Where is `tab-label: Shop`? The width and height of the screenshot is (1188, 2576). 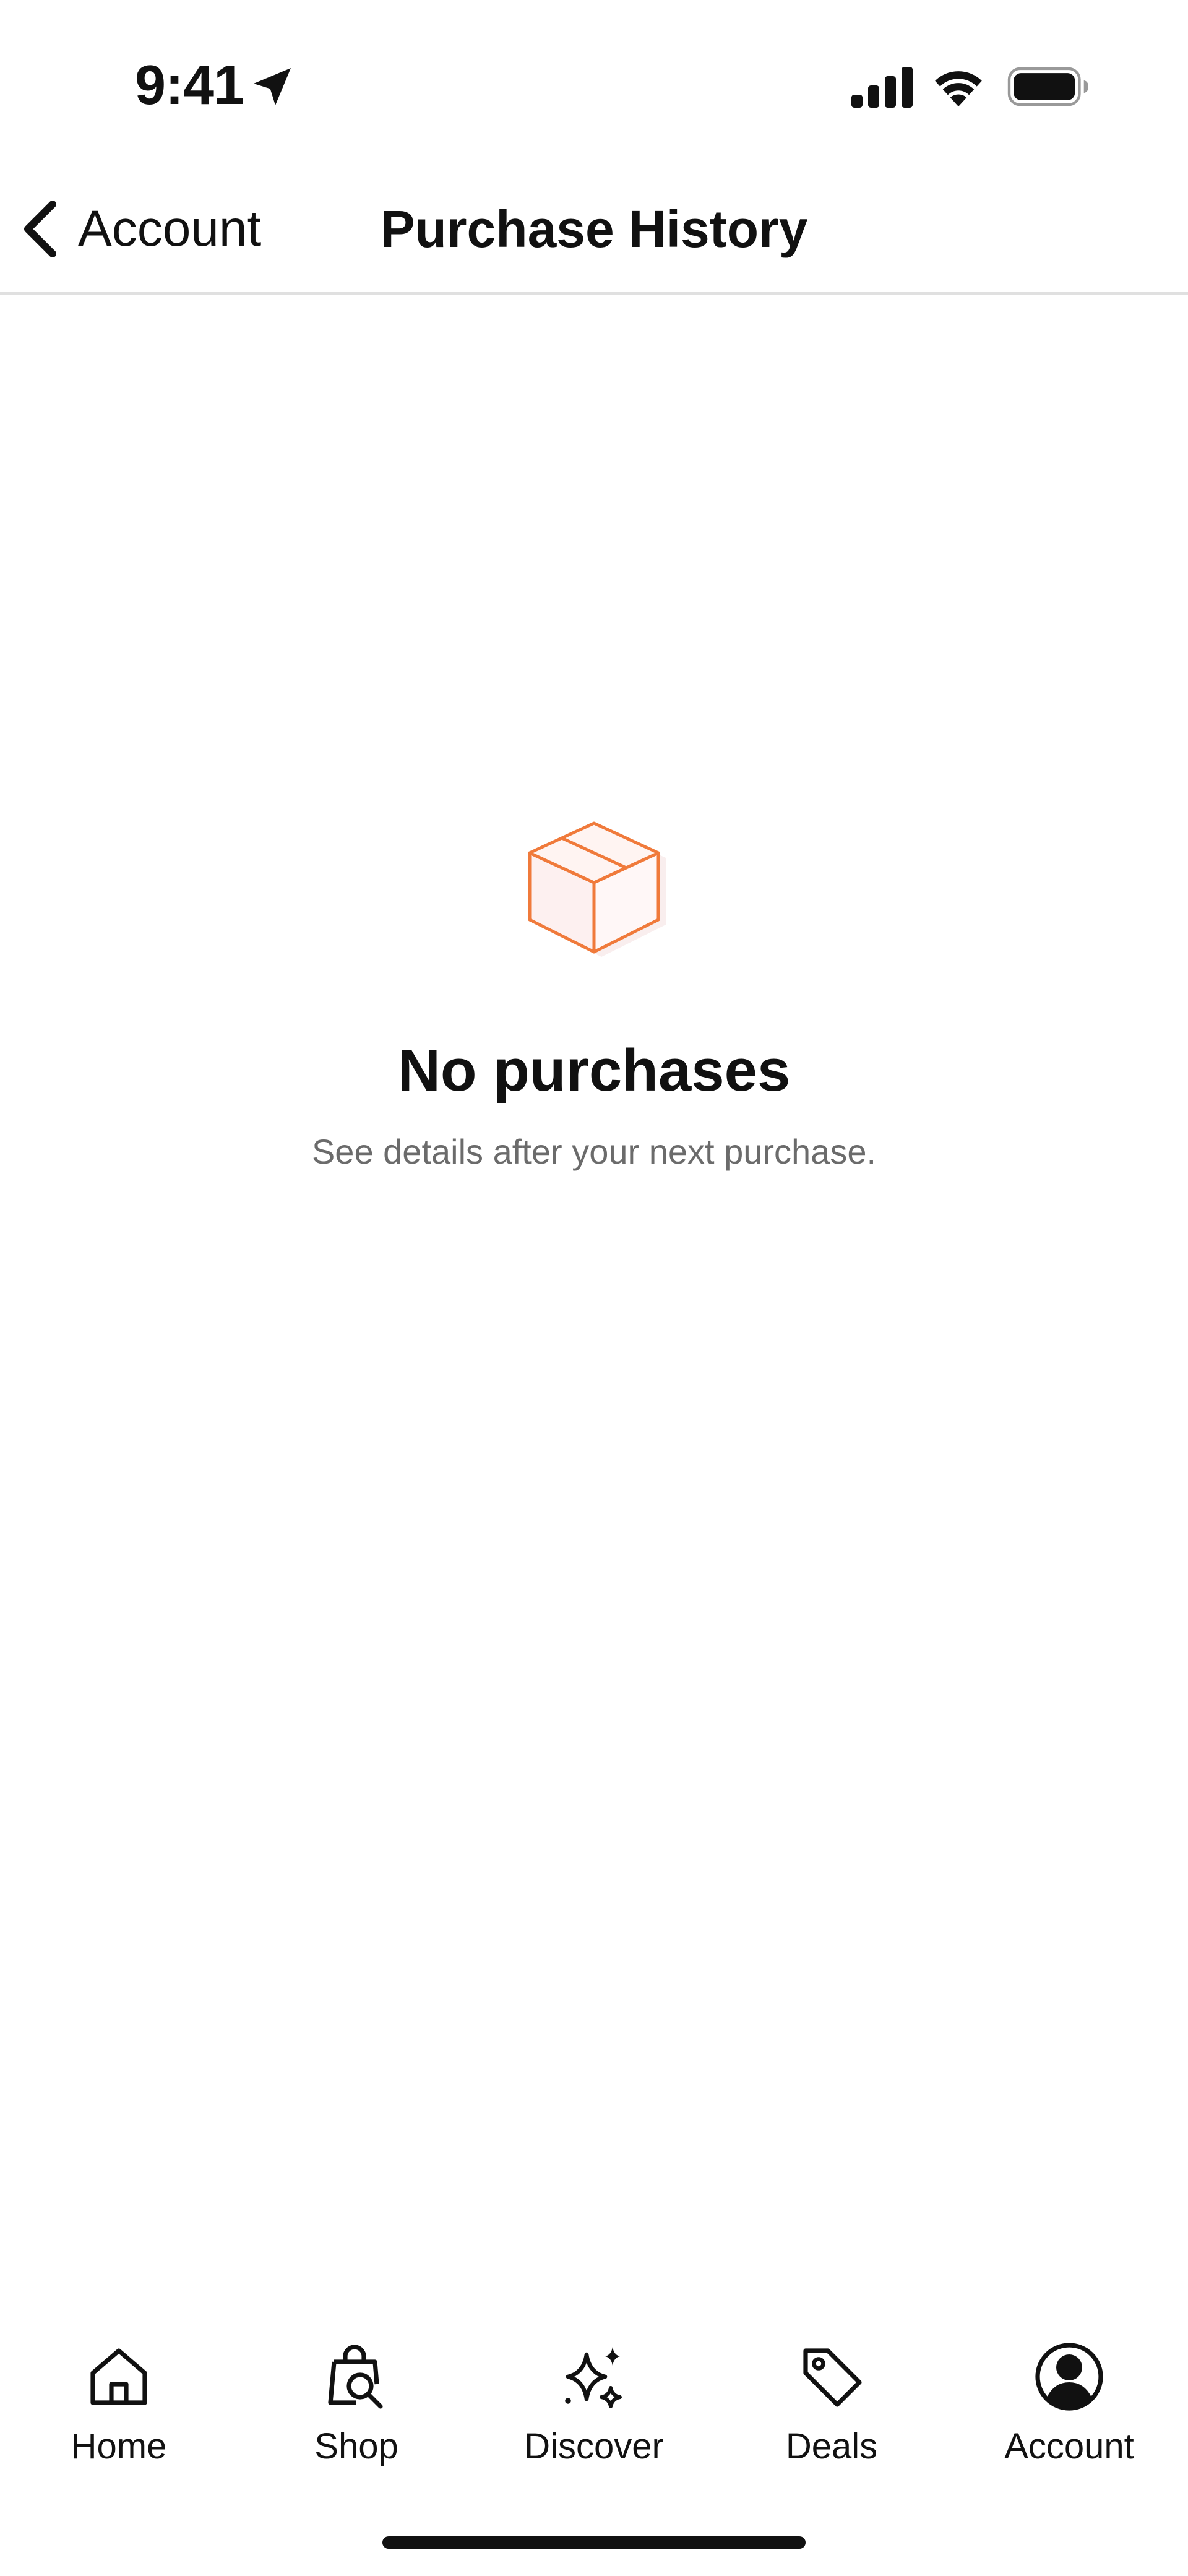
tab-label: Shop is located at coordinates (356, 2446).